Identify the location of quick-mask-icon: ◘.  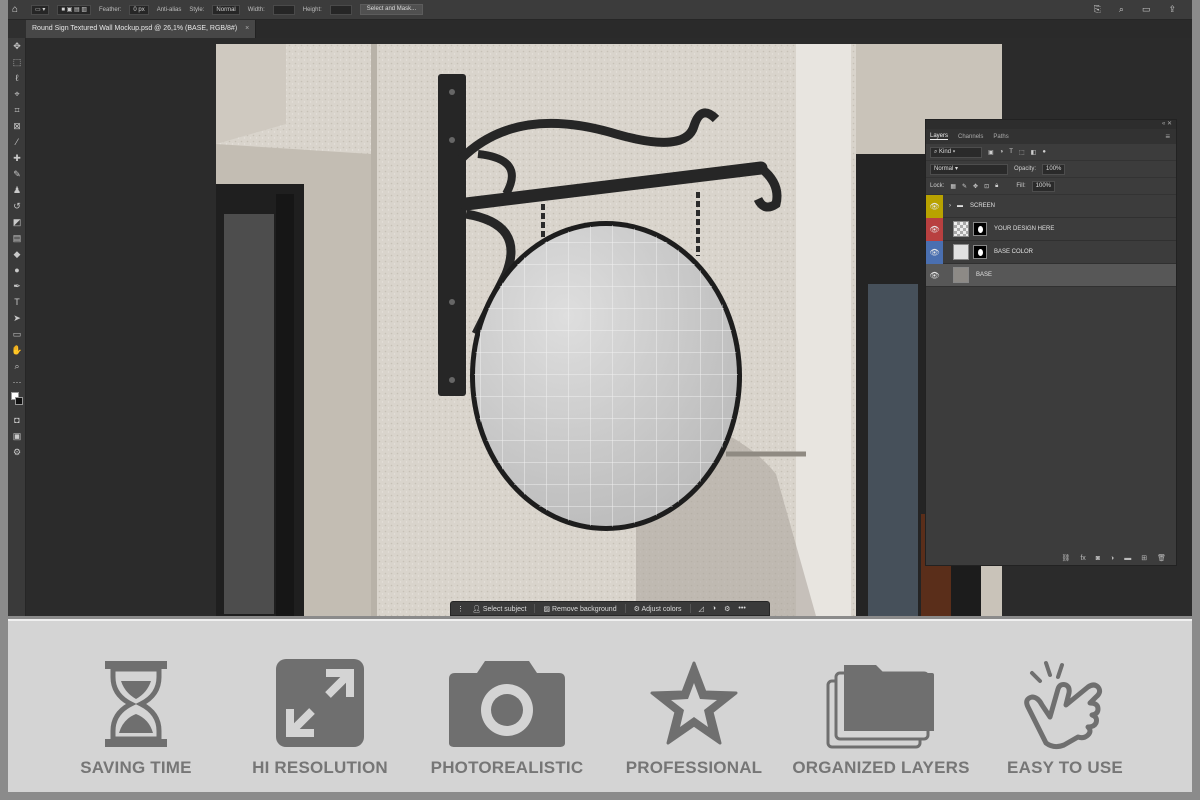
(17, 420).